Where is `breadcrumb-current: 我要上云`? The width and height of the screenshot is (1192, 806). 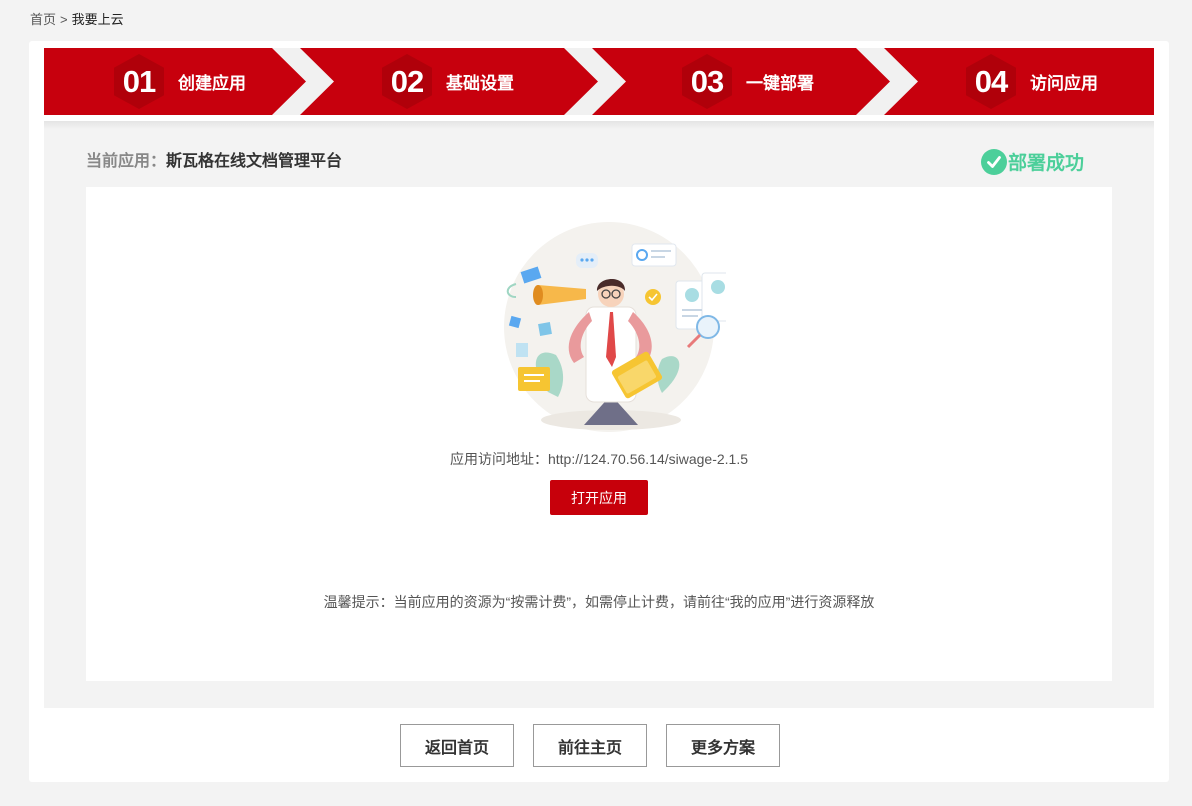 breadcrumb-current: 我要上云 is located at coordinates (97, 19).